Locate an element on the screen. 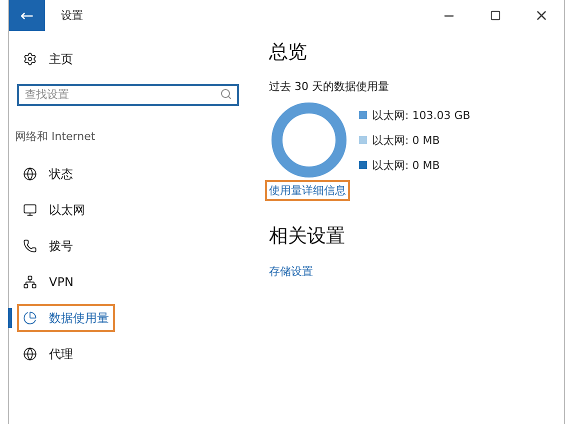 This screenshot has width=573, height=424. legend-label: 以太网: 103.03 GB is located at coordinates (421, 115).